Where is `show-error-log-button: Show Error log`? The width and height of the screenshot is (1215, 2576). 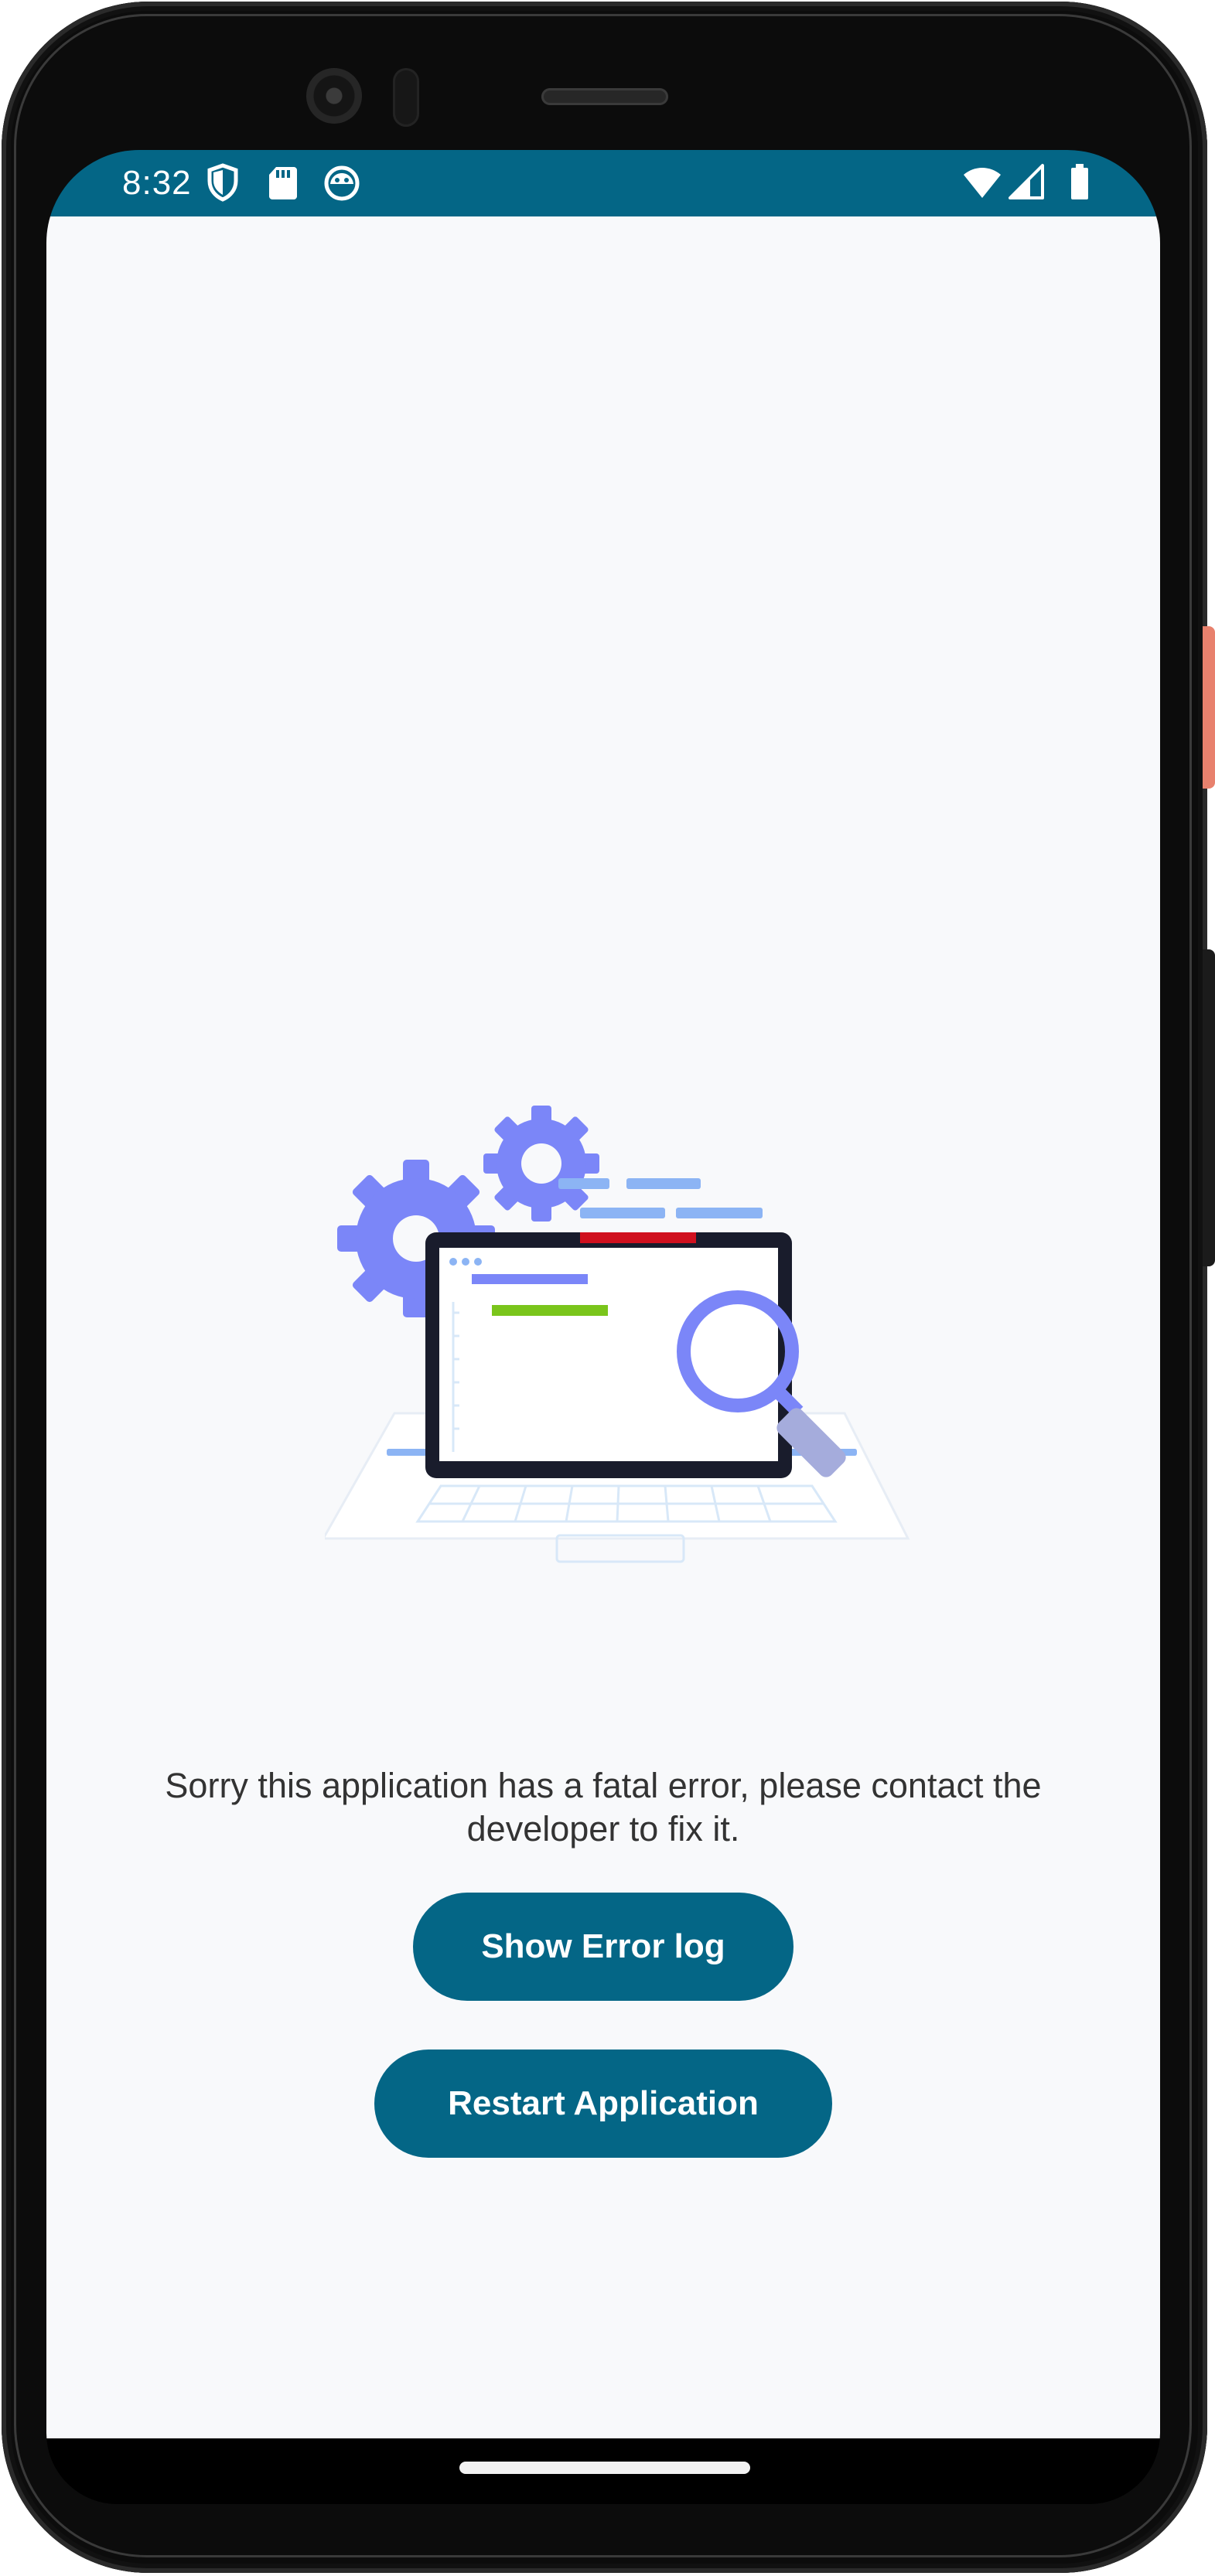 show-error-log-button: Show Error log is located at coordinates (603, 1947).